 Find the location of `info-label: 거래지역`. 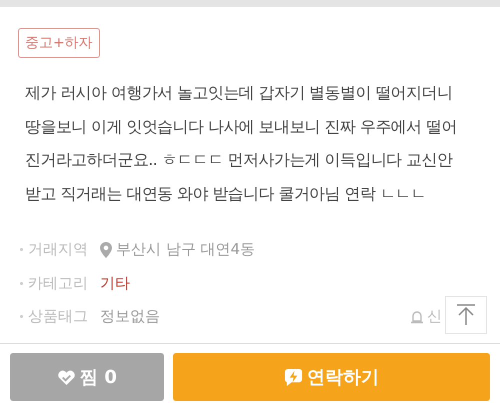

info-label: 거래지역 is located at coordinates (58, 250).